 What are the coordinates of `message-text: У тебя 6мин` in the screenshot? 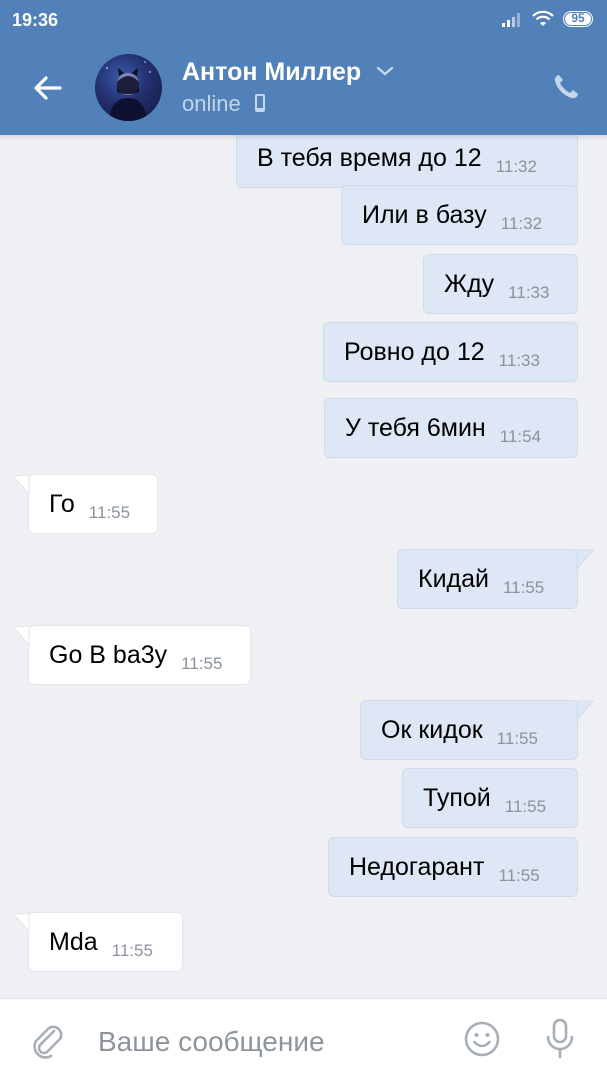 It's located at (415, 427).